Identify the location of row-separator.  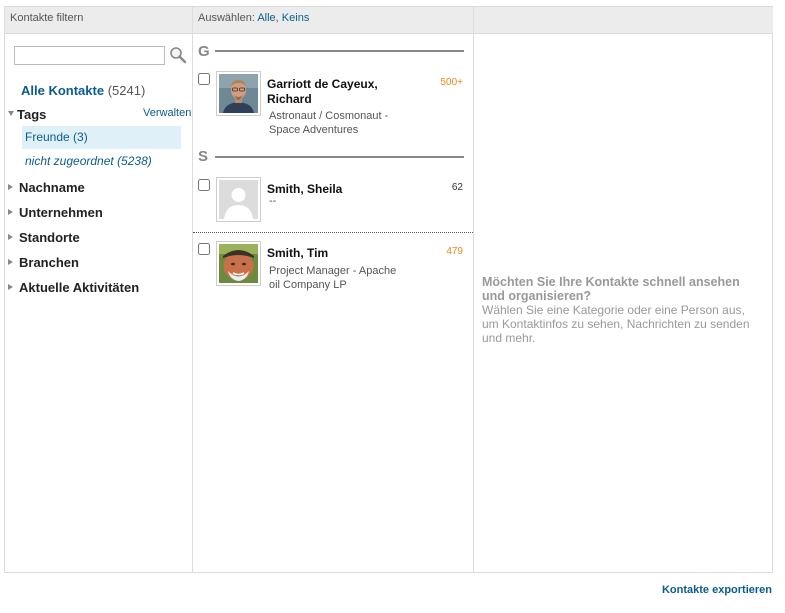
(333, 232).